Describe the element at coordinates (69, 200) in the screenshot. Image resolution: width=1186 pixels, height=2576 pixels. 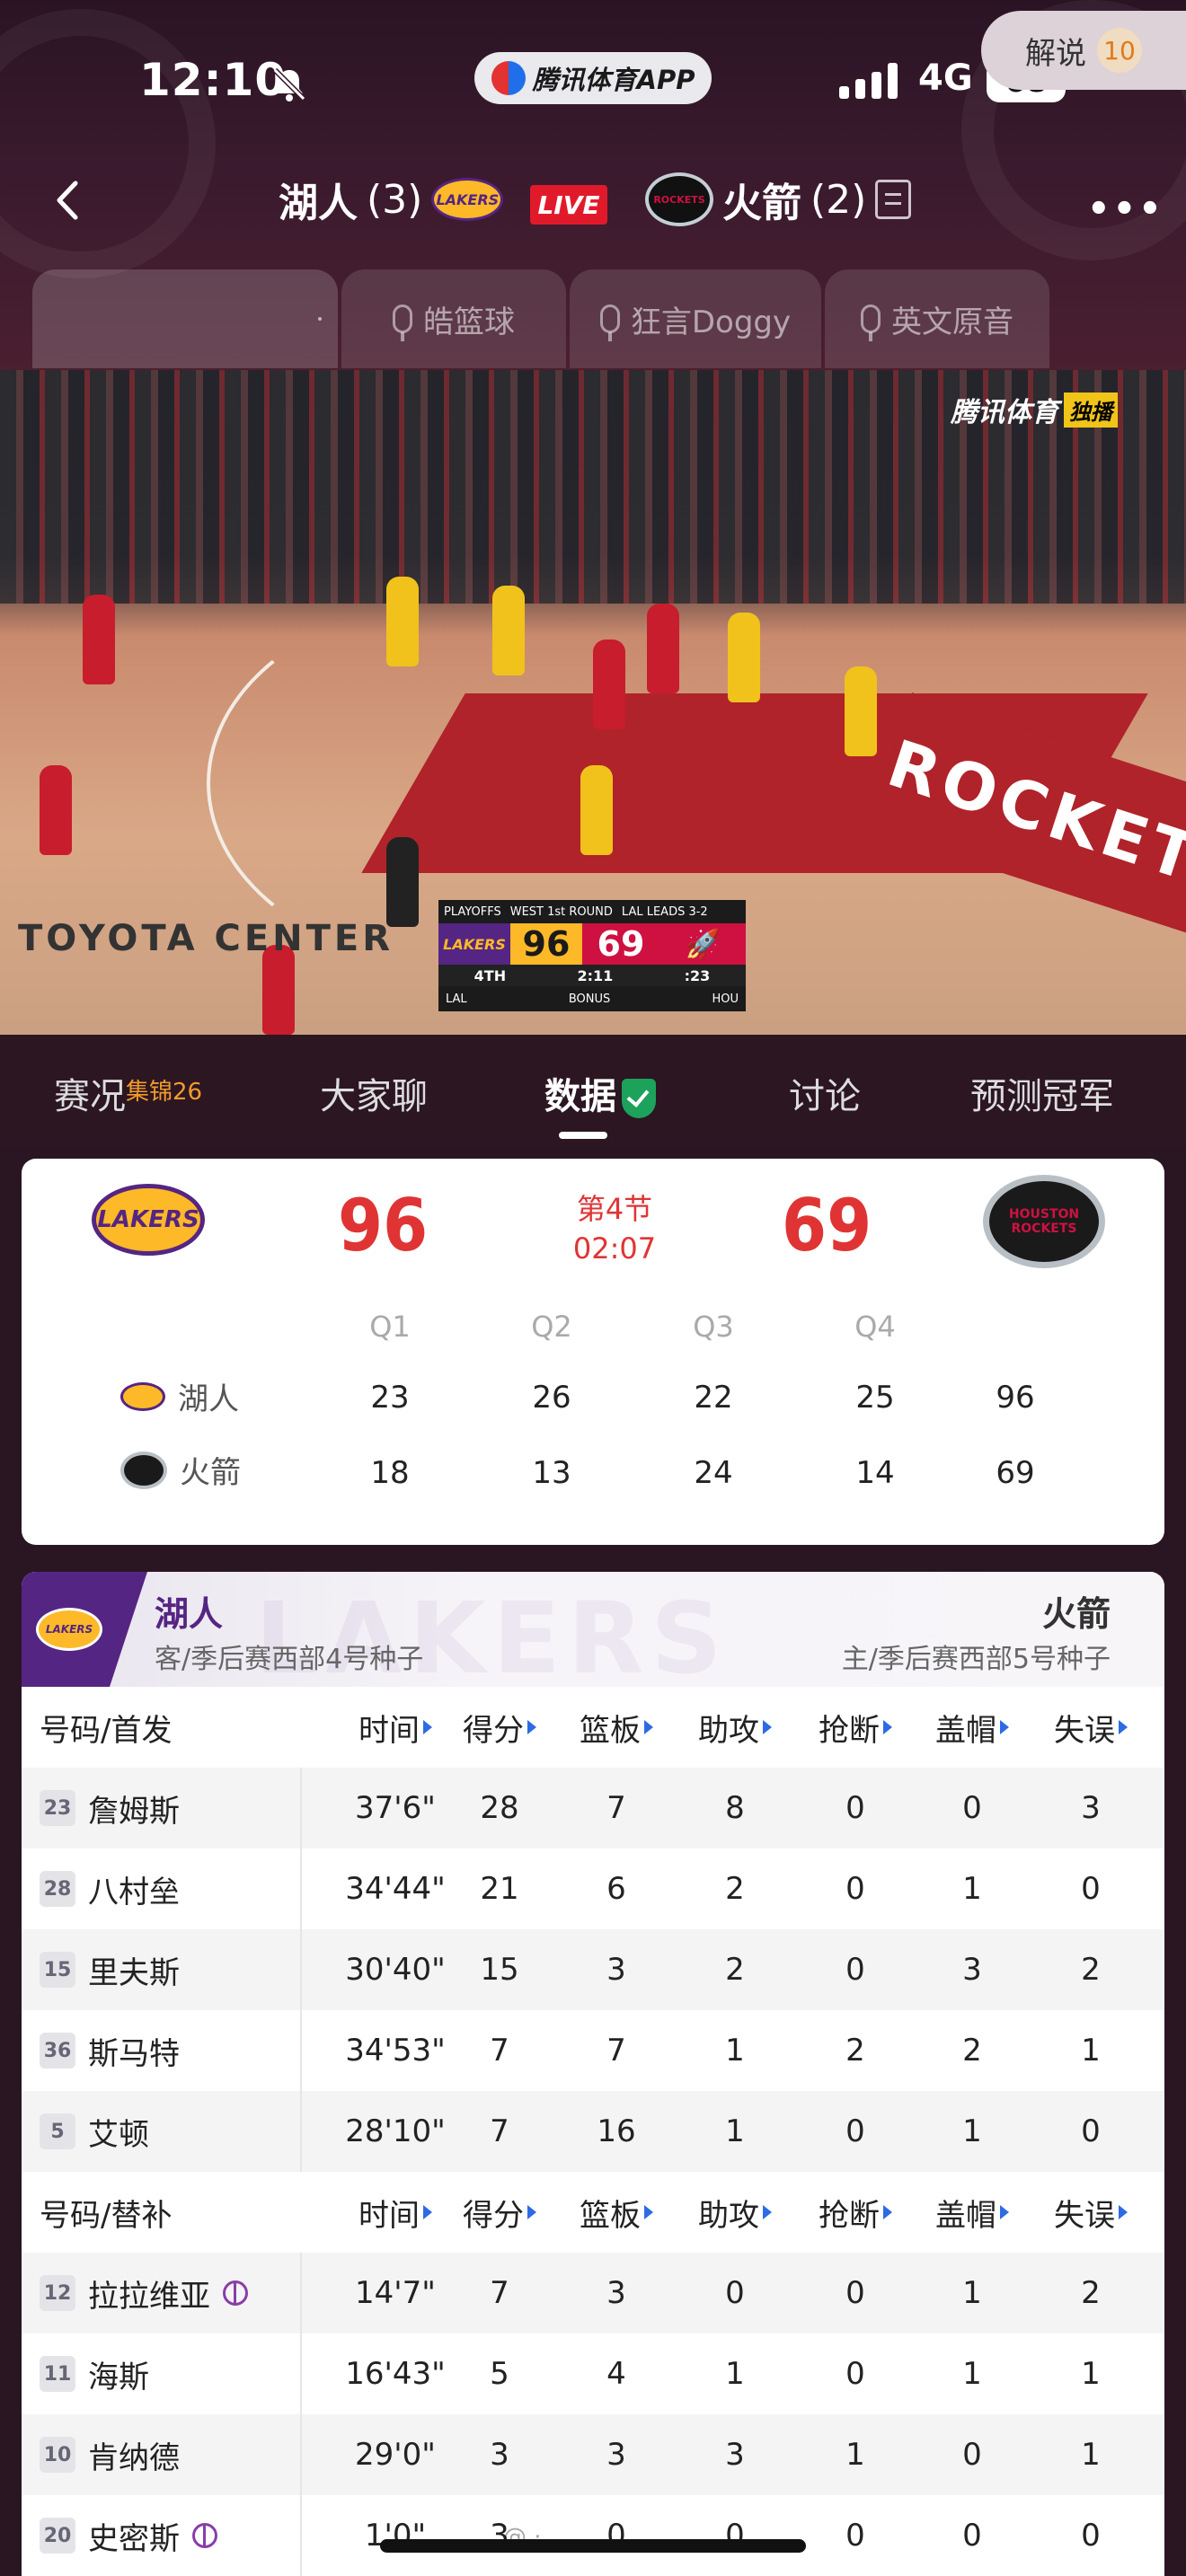
I see `back-icon` at that location.